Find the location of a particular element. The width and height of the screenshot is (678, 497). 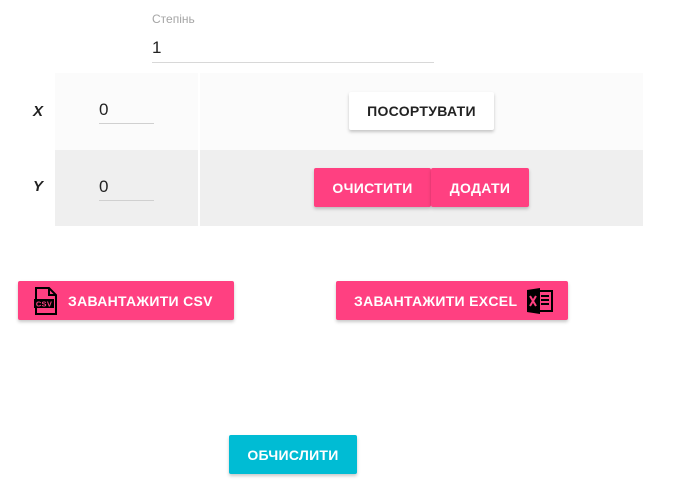

degree-label: Степінь is located at coordinates (173, 19).